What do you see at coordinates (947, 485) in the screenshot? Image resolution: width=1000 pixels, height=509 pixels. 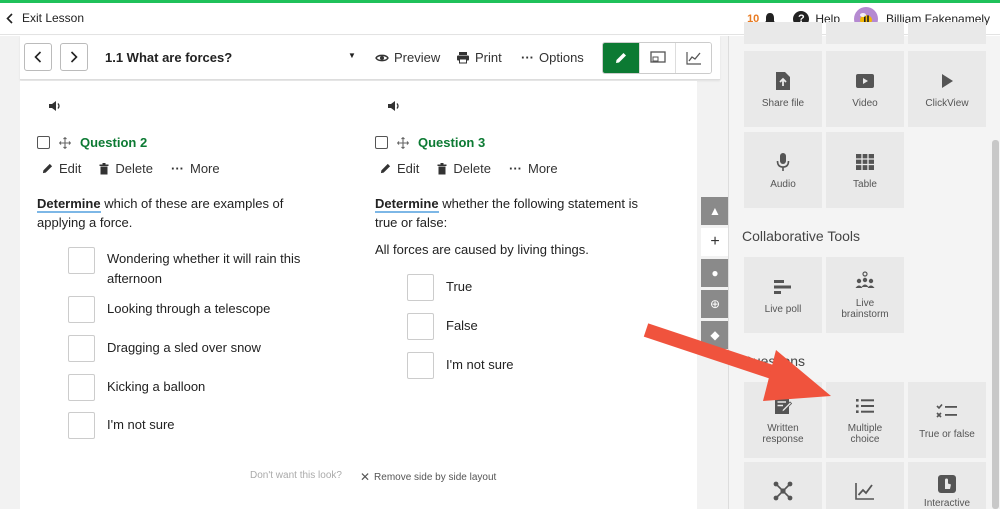 I see `tile-interactive: Interactive` at bounding box center [947, 485].